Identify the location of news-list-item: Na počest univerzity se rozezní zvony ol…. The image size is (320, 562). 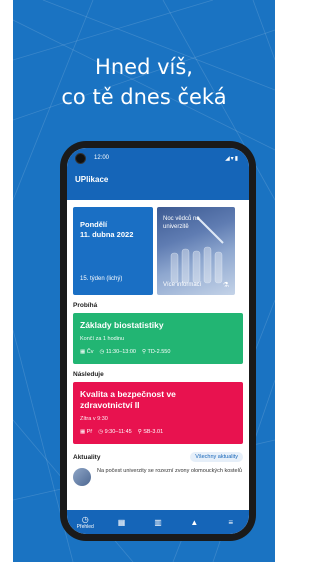
(158, 477).